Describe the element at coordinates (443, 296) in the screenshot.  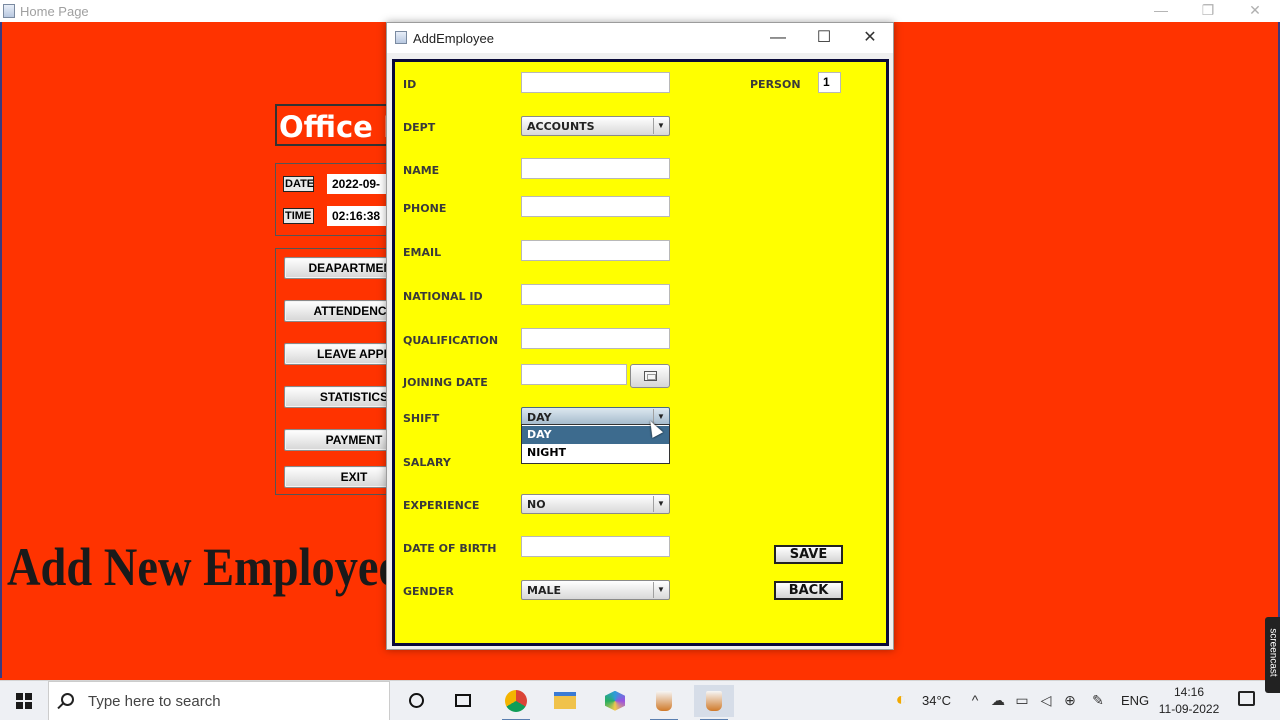
I see `national-id-label: NATIONAL ID` at that location.